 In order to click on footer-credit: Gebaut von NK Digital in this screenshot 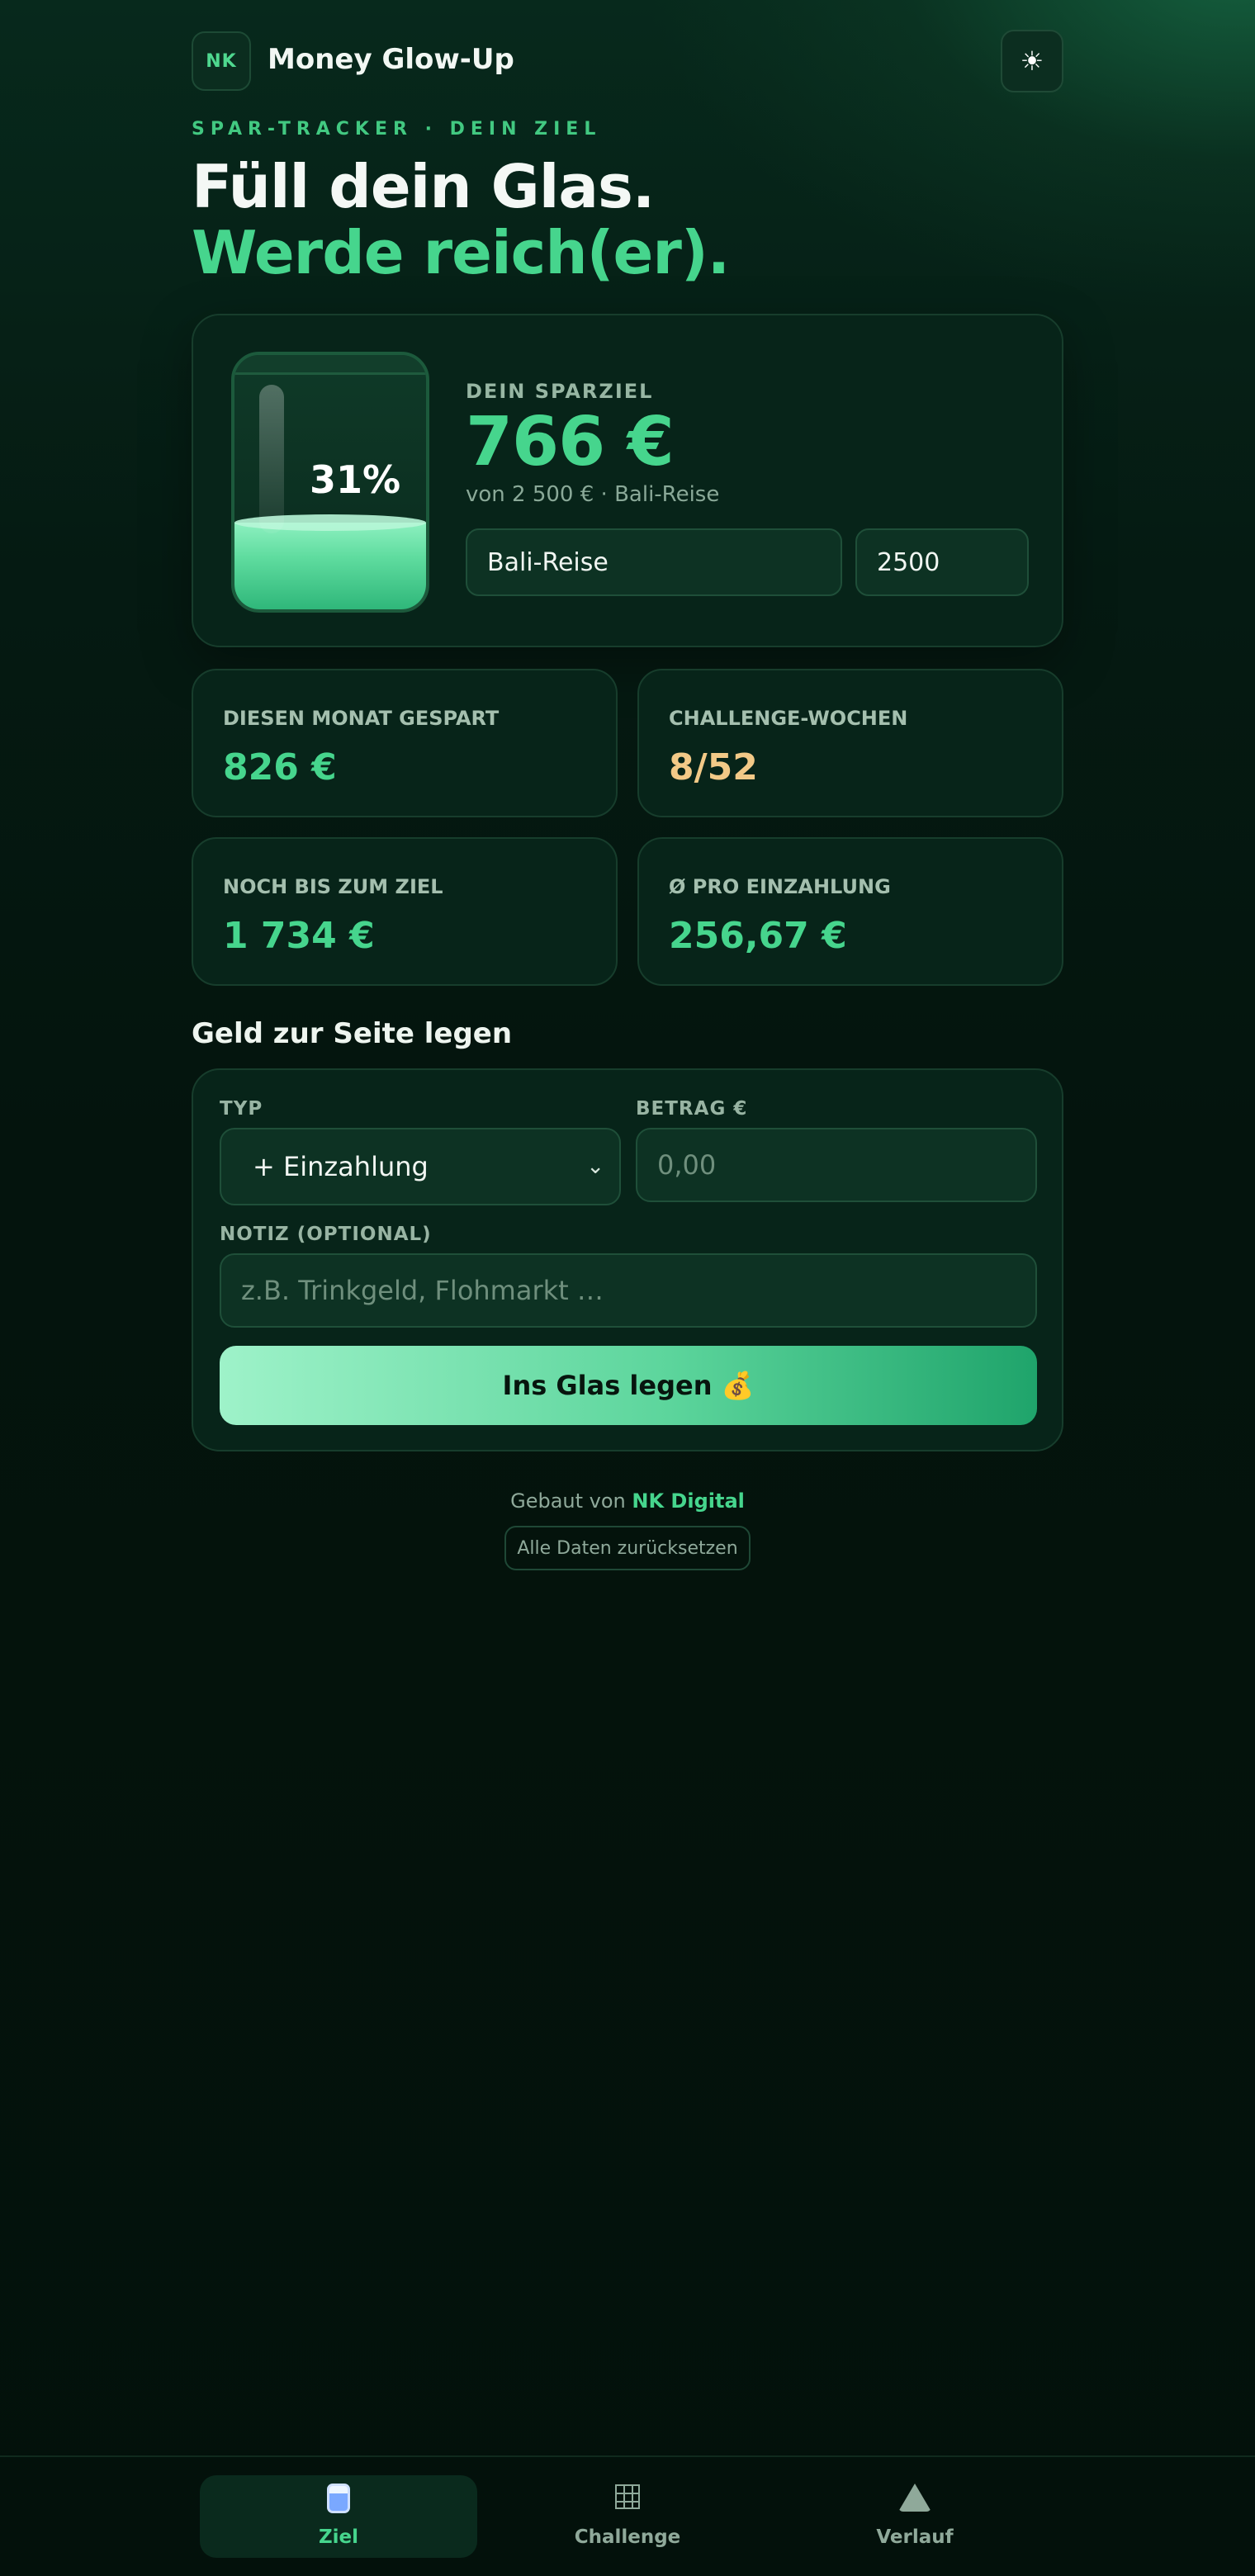, I will do `click(627, 1501)`.